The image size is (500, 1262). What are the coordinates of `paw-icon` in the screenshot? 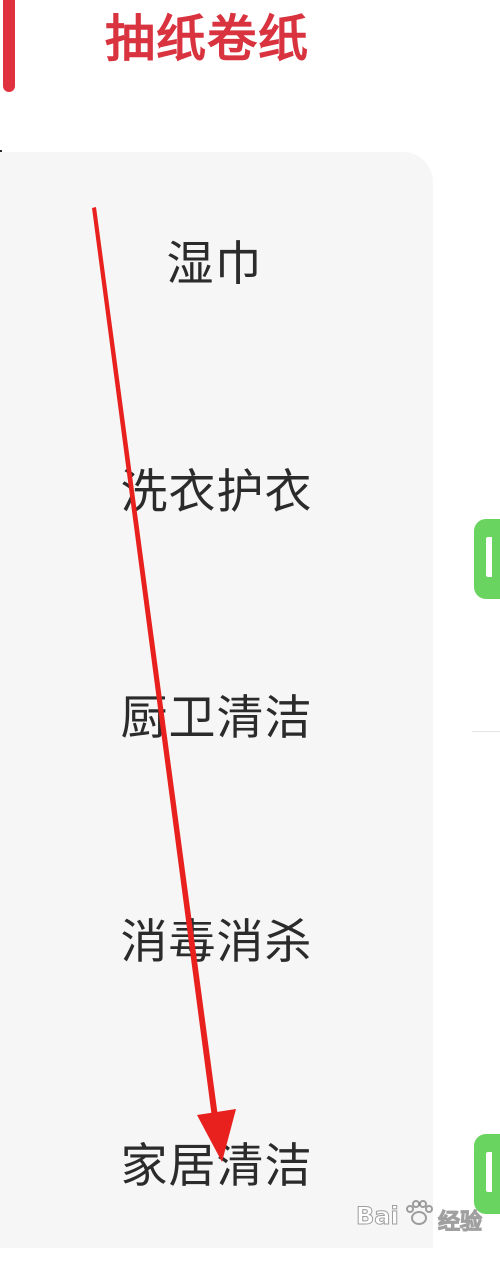 It's located at (419, 1212).